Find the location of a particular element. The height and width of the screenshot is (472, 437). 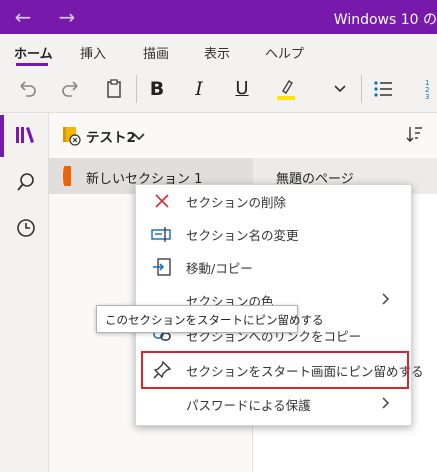

undo-icon is located at coordinates (28, 89).